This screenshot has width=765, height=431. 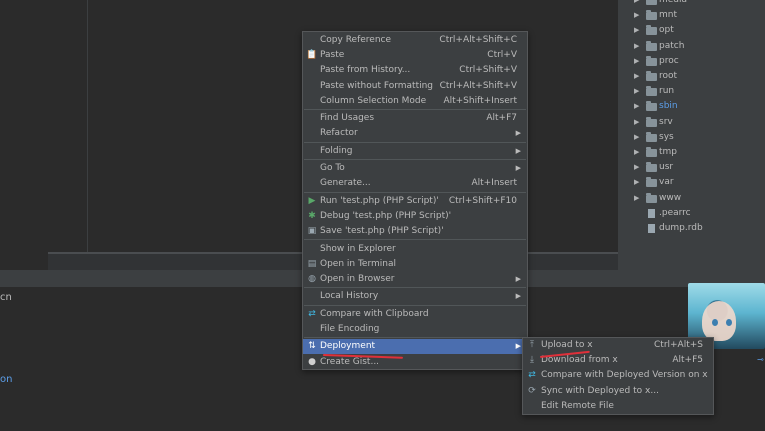 What do you see at coordinates (415, 264) in the screenshot?
I see `menu-item-open-in-terminal: ▤ Open in Terminal` at bounding box center [415, 264].